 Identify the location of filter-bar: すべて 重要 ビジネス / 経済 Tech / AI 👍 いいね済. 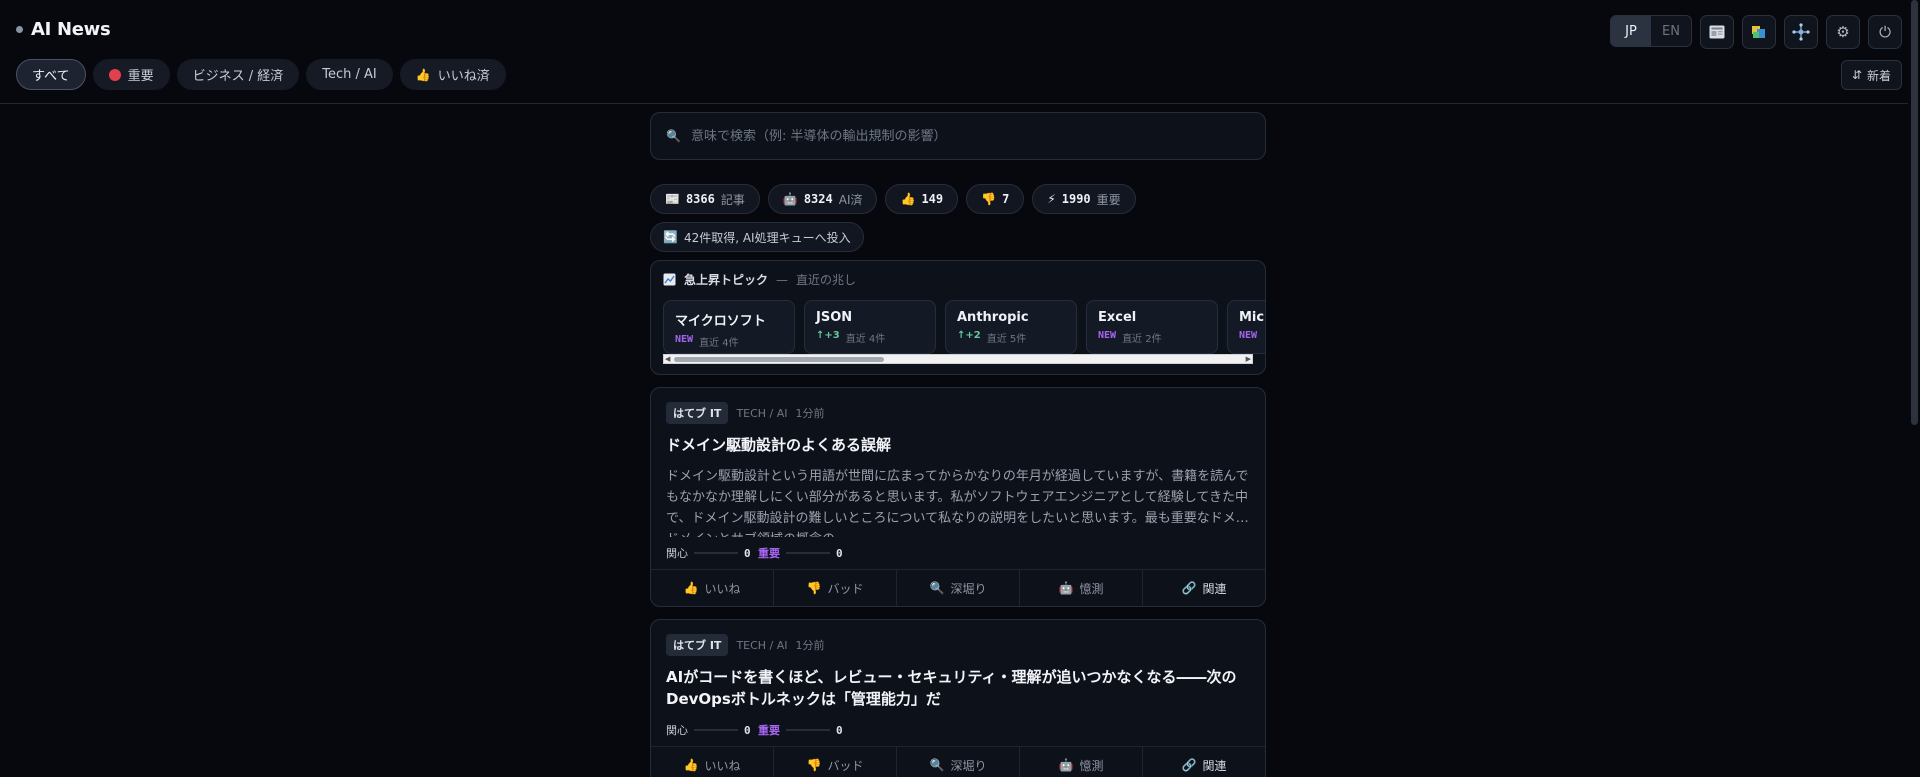
(261, 74).